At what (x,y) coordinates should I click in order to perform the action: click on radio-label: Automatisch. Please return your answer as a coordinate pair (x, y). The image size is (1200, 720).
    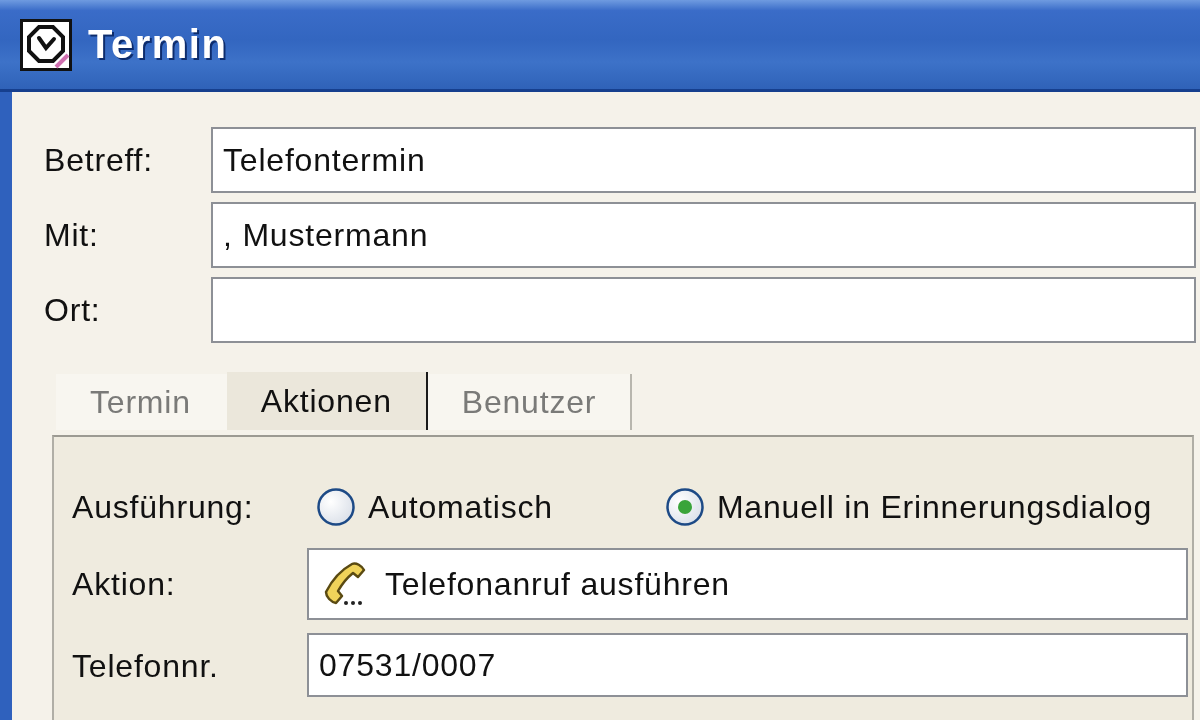
    Looking at the image, I should click on (460, 507).